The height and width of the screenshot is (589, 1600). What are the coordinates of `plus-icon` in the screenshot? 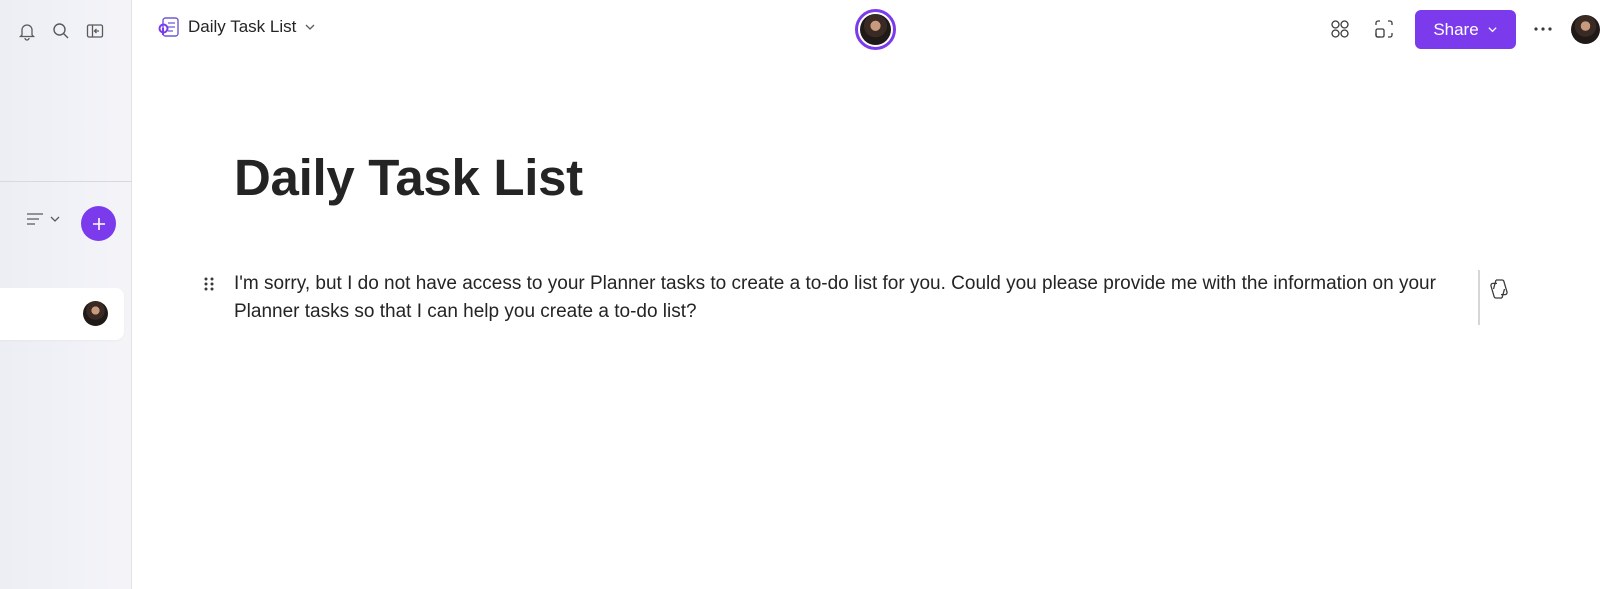 It's located at (98, 223).